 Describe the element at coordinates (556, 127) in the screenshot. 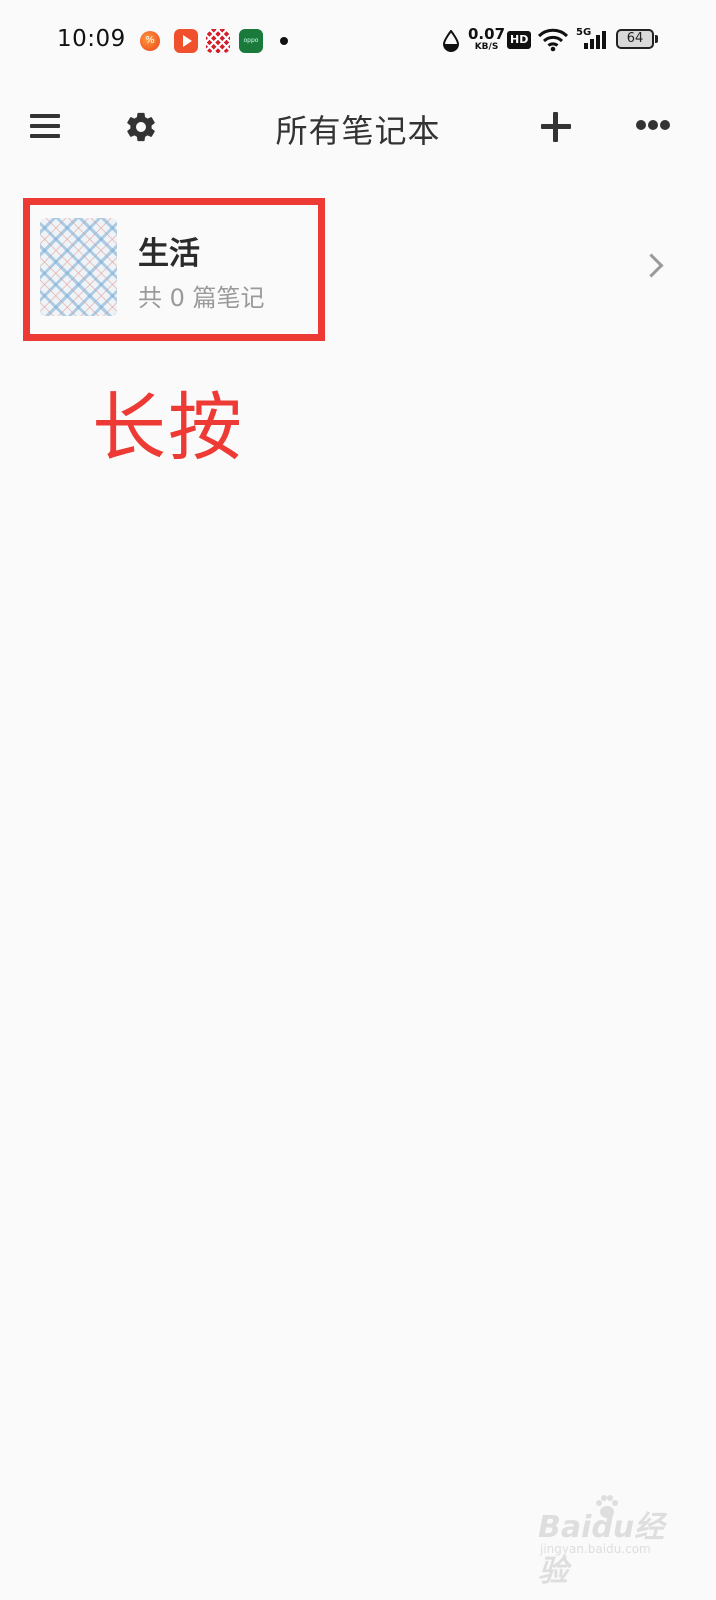

I see `add-notebook-button` at that location.